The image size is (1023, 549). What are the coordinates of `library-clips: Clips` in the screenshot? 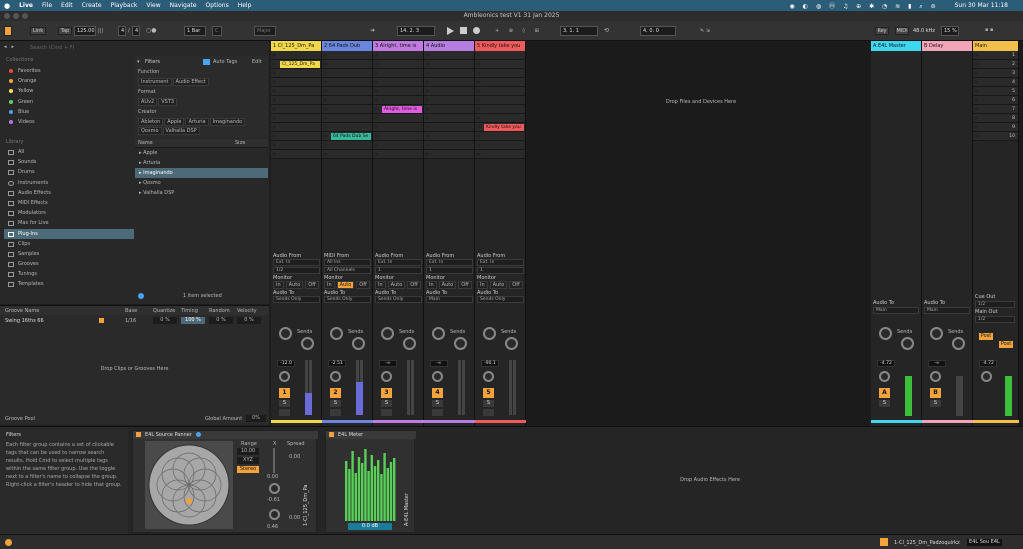 It's located at (69, 244).